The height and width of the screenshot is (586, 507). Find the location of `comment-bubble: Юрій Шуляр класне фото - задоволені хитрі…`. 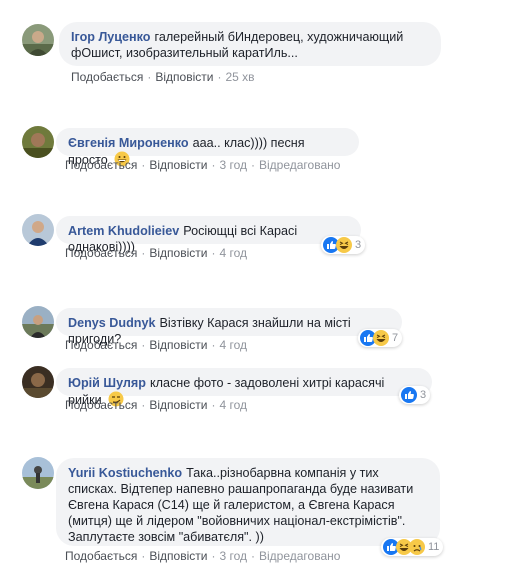

comment-bubble: Юрій Шуляр класне фото - задоволені хитрі… is located at coordinates (244, 387).